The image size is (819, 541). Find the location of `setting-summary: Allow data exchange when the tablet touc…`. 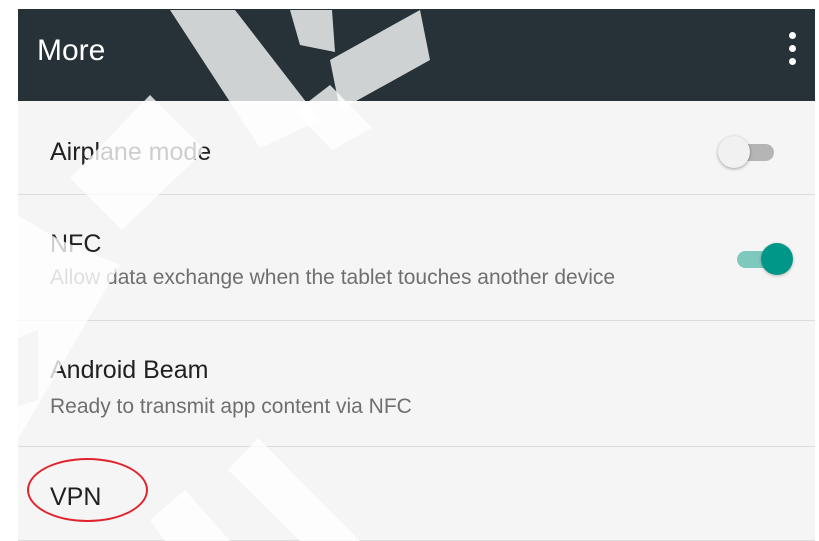

setting-summary: Allow data exchange when the tablet touc… is located at coordinates (333, 277).